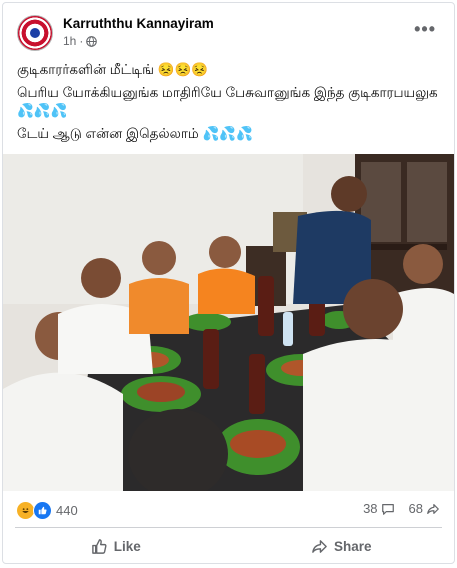  I want to click on post-header: Karruththu Kannayiram 1h · •••, so click(230, 33).